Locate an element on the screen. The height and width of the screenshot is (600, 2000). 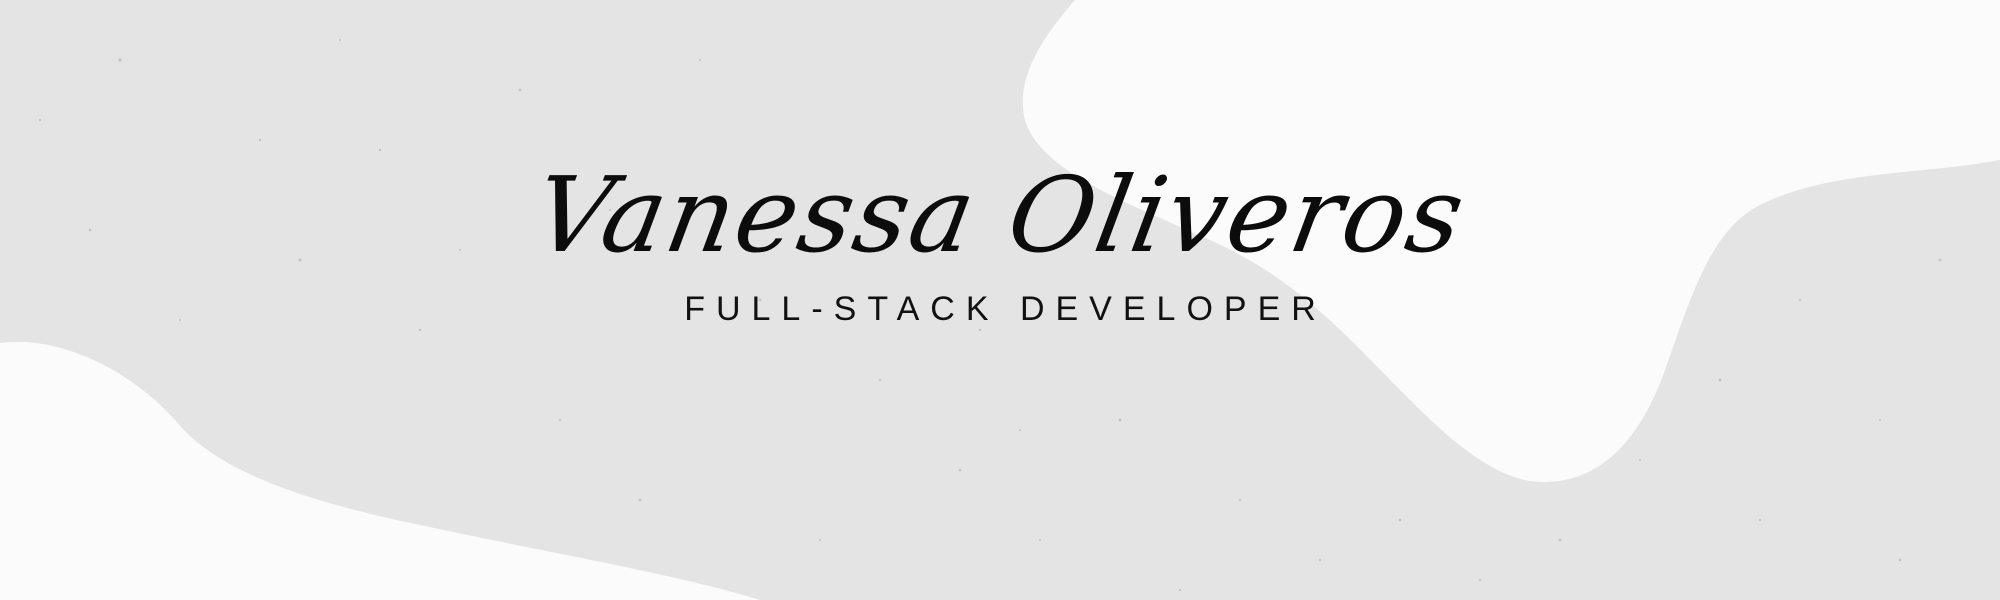
name-heading: Vanessa Oliveros is located at coordinates (1000, 215).